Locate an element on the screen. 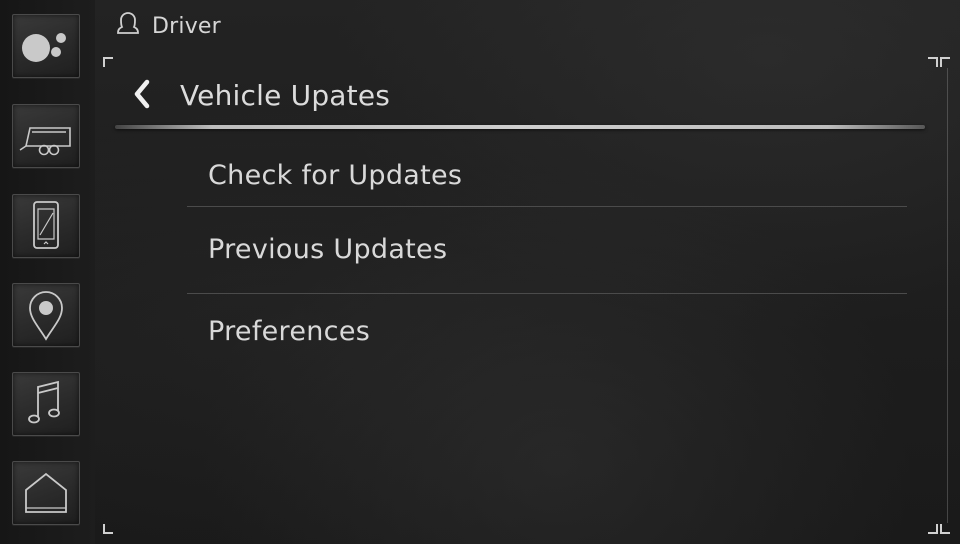 The width and height of the screenshot is (960, 544). profile-label: Driver is located at coordinates (186, 26).